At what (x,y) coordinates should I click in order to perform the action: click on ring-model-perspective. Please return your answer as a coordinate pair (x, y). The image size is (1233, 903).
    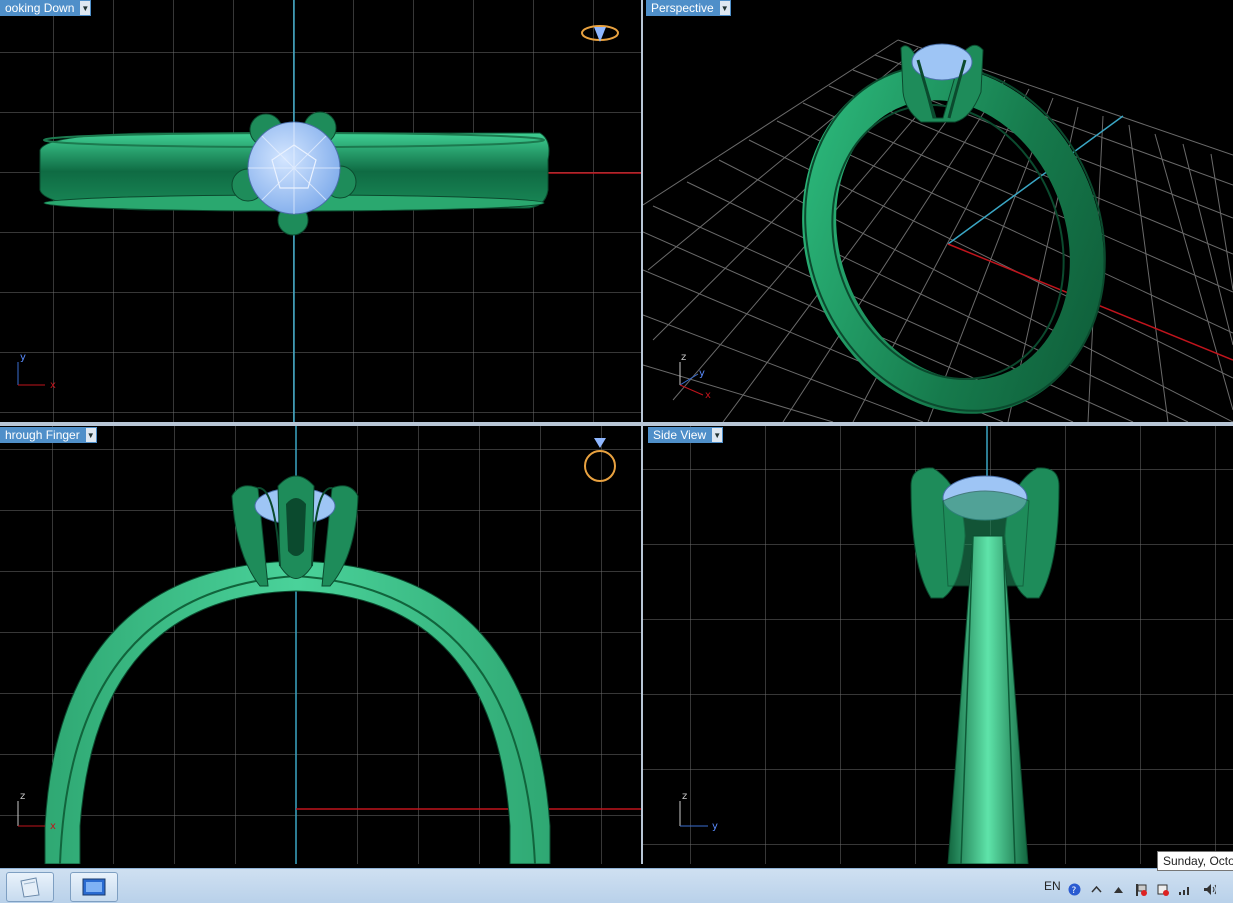
    Looking at the image, I should click on (955, 222).